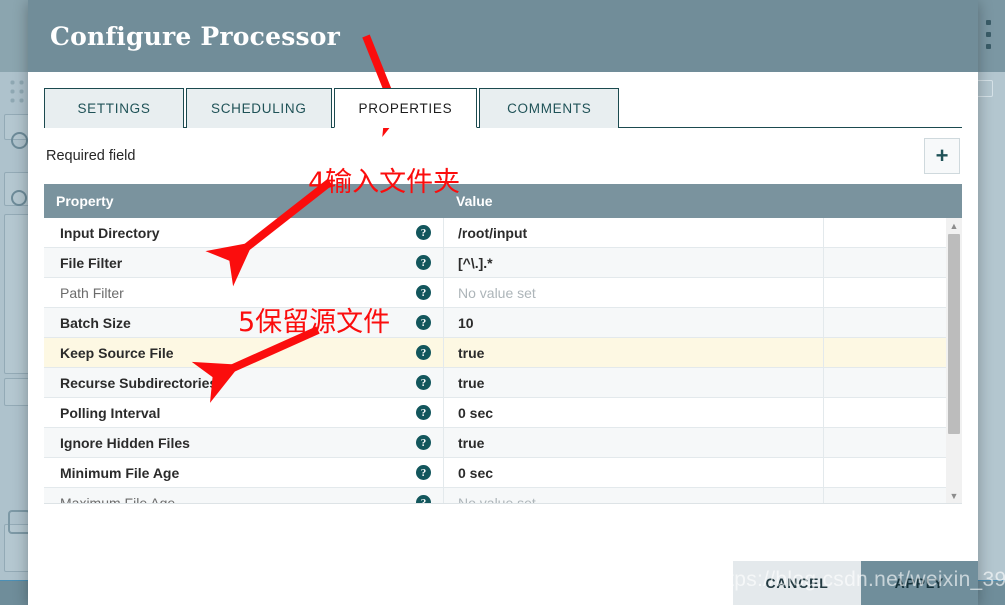 This screenshot has height=605, width=1005. What do you see at coordinates (244, 322) in the screenshot?
I see `property-cell: Batch Size?` at bounding box center [244, 322].